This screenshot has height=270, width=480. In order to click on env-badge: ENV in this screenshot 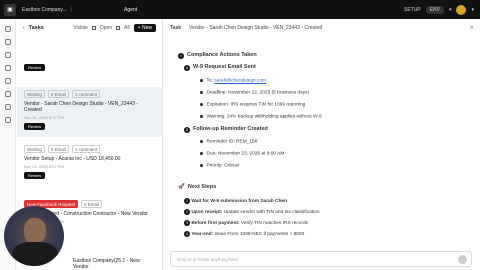, I will do `click(434, 9)`.